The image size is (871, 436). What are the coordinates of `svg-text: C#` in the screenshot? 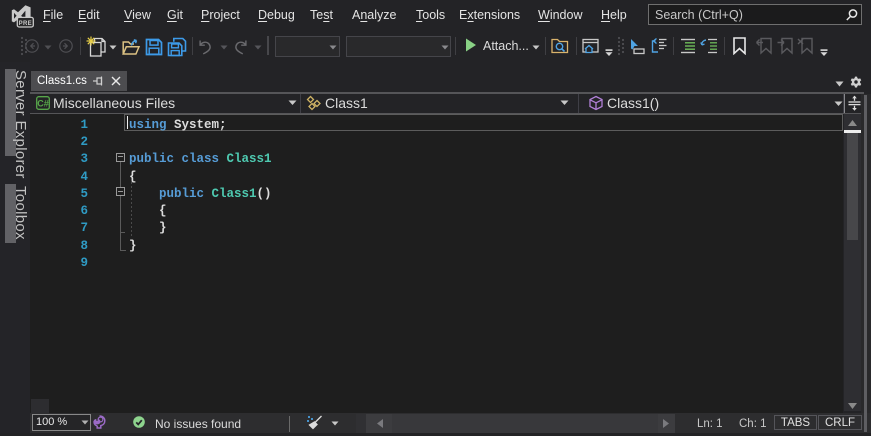 It's located at (43, 103).